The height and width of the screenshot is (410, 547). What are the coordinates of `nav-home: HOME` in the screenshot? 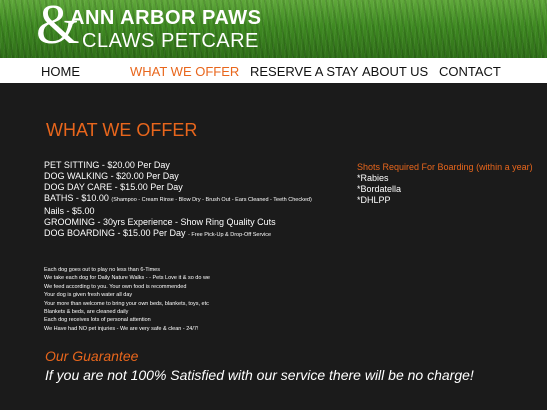 It's located at (60, 71).